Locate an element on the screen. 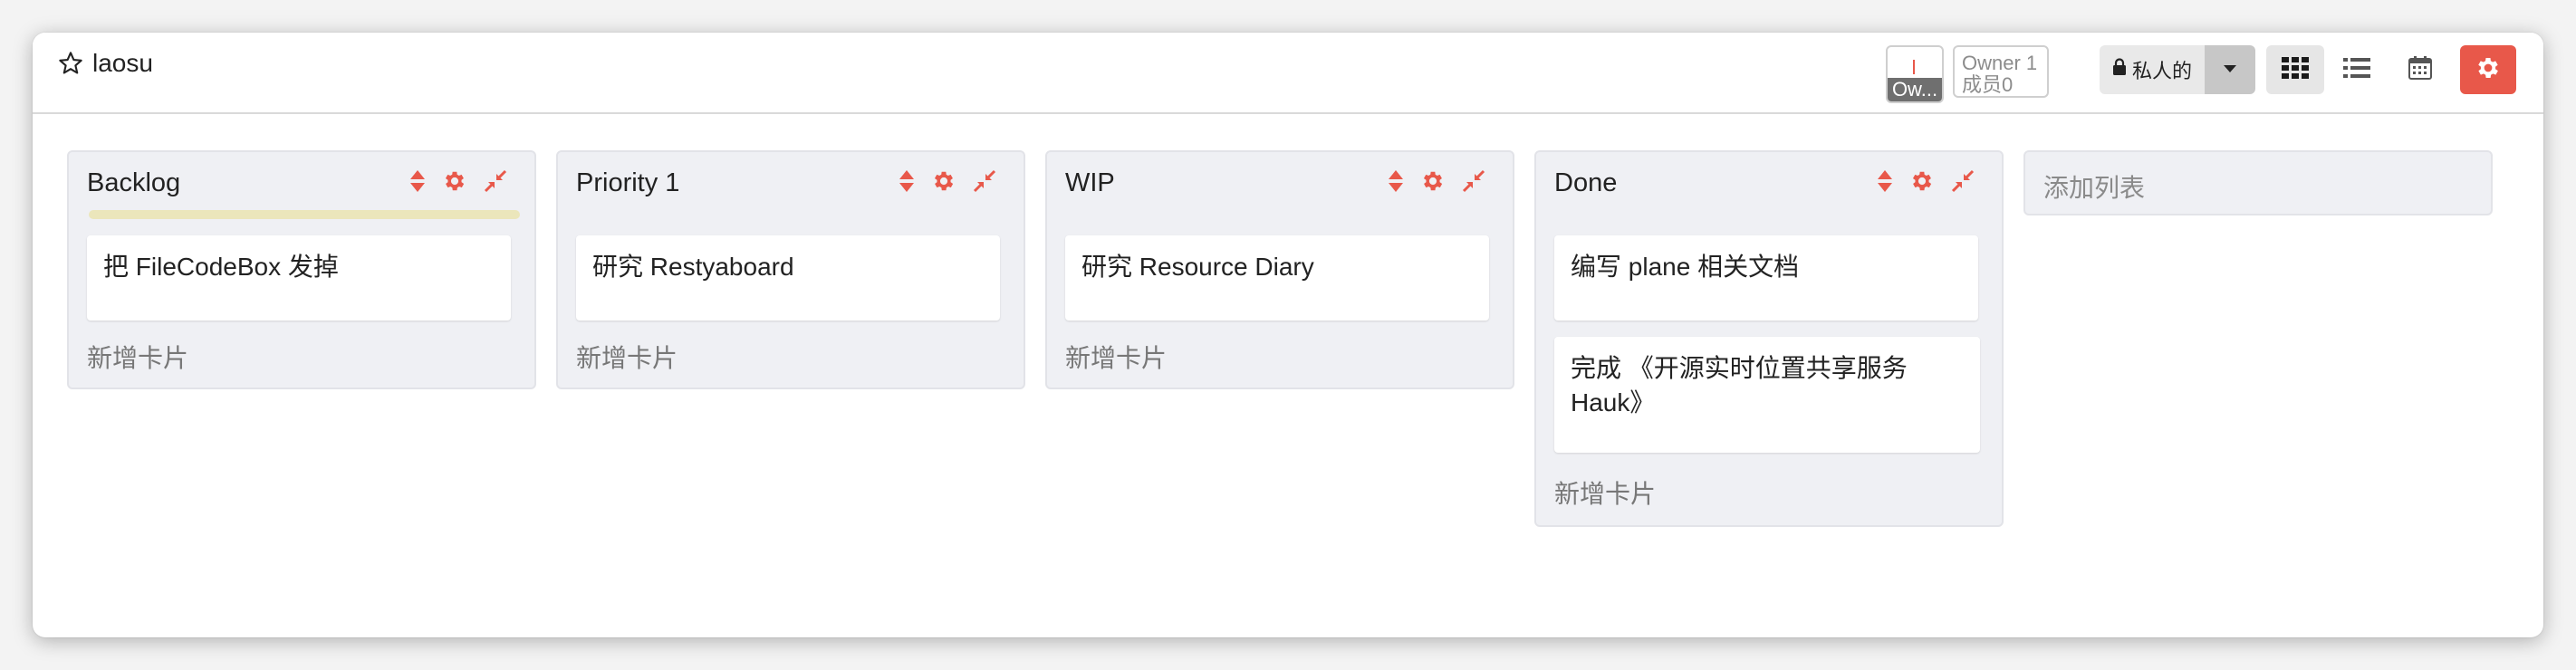 Image resolution: width=2576 pixels, height=670 pixels. list-header: Done is located at coordinates (1769, 183).